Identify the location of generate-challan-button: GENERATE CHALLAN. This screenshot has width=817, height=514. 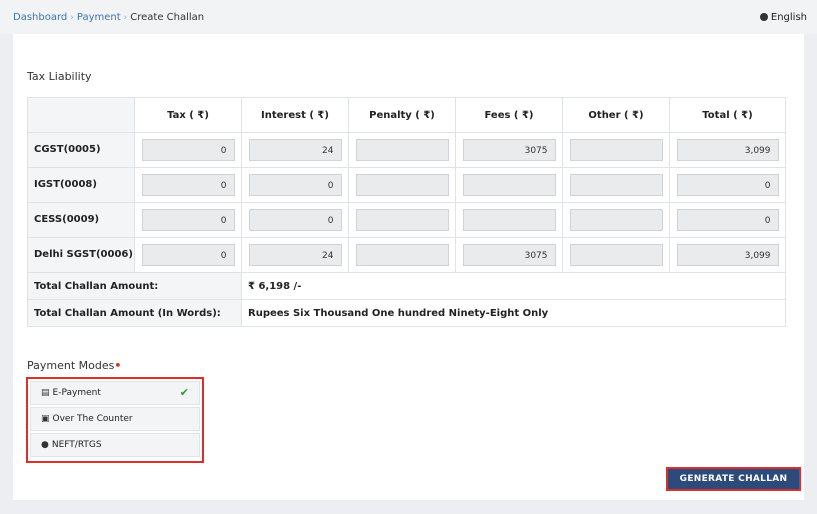
(733, 479).